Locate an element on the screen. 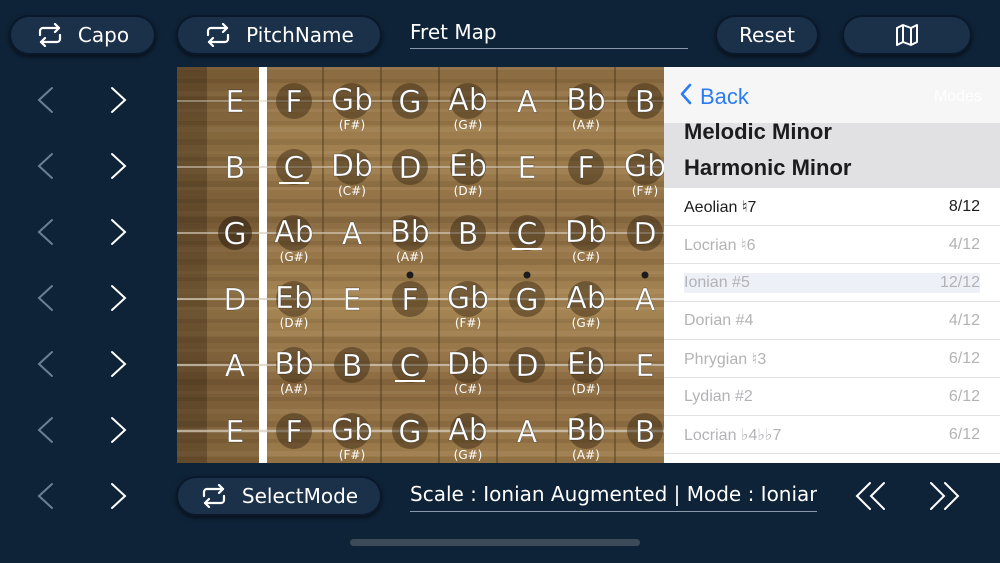 The height and width of the screenshot is (563, 1000). mode-name: Lydian #2 is located at coordinates (718, 396).